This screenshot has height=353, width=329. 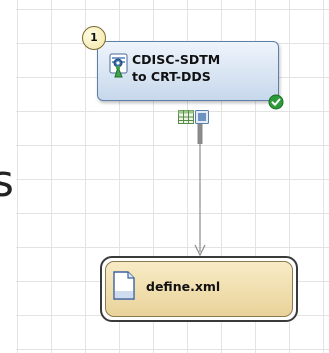 I want to click on document-icon, so click(x=124, y=288).